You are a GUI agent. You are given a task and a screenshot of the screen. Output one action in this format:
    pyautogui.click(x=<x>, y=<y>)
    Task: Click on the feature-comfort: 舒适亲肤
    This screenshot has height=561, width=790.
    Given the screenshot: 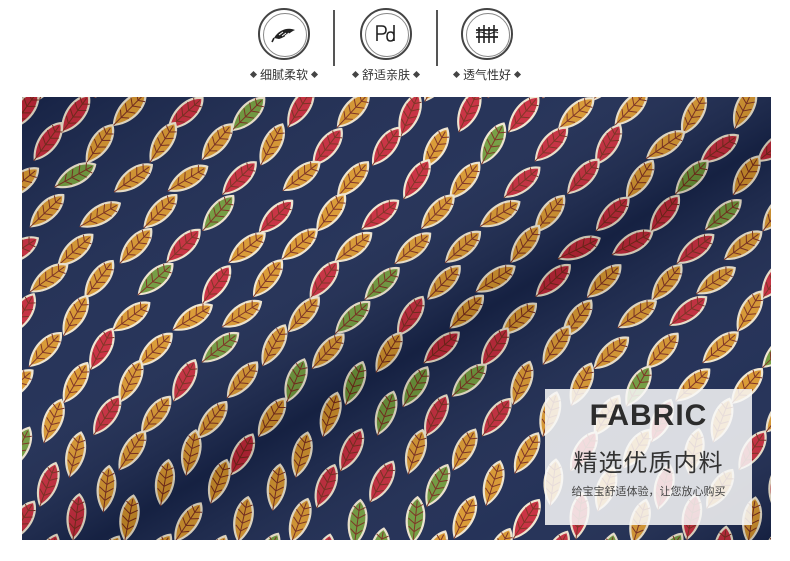 What is the action you would take?
    pyautogui.click(x=386, y=48)
    